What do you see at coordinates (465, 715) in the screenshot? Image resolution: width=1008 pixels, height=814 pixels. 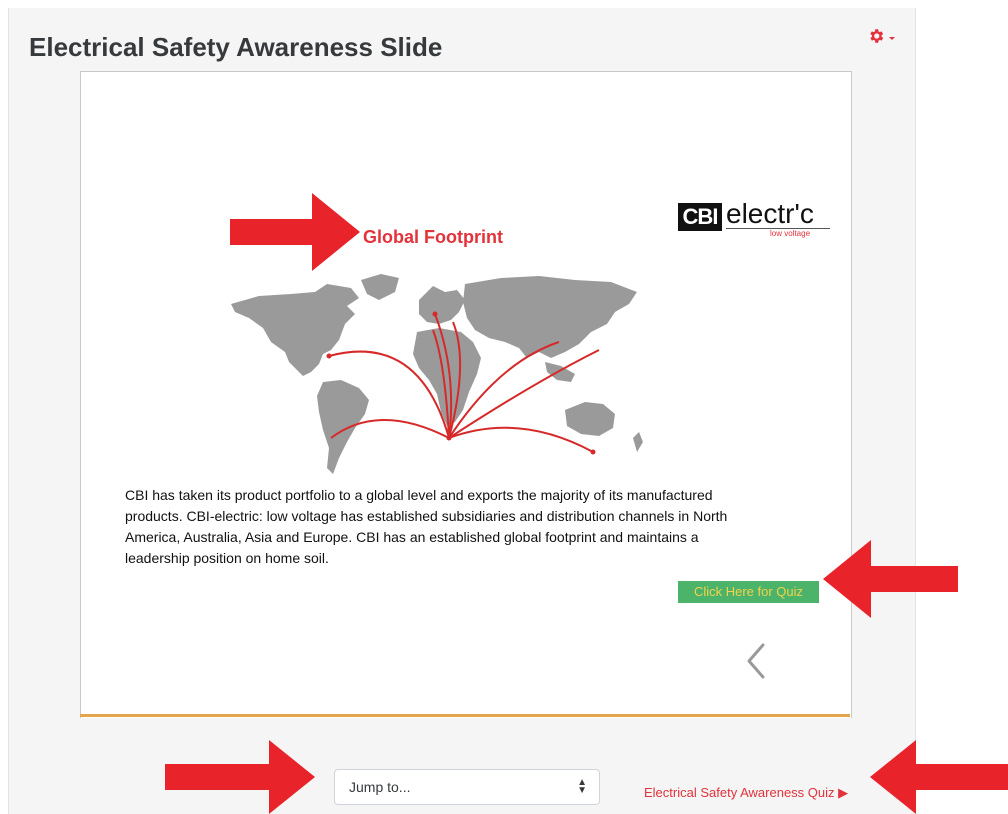 I see `slide-progress-bar` at bounding box center [465, 715].